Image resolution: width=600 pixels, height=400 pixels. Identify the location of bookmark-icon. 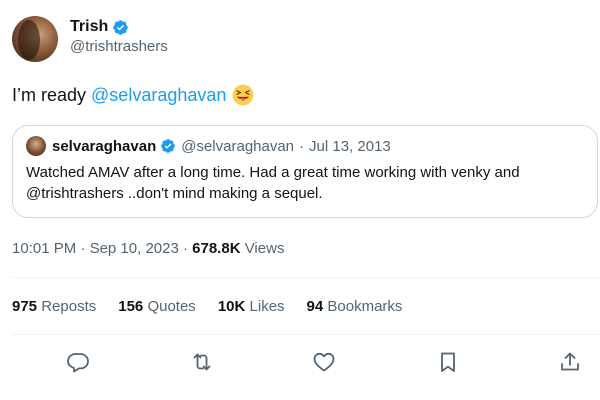
(448, 362).